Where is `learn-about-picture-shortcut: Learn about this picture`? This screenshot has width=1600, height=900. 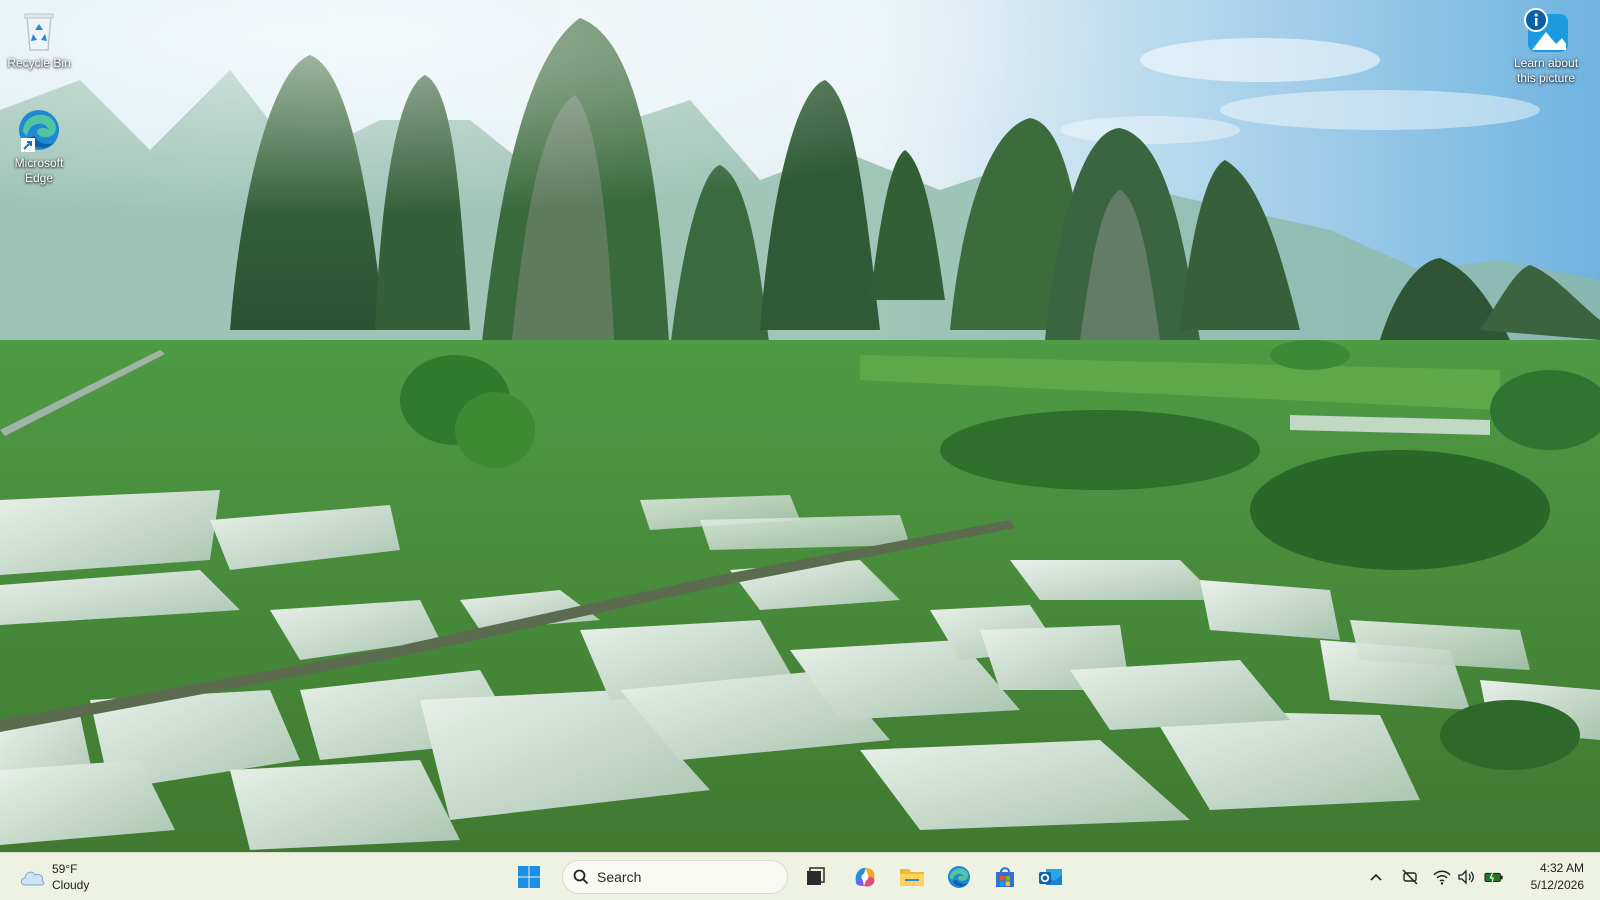
learn-about-picture-shortcut: Learn about this picture is located at coordinates (1546, 46).